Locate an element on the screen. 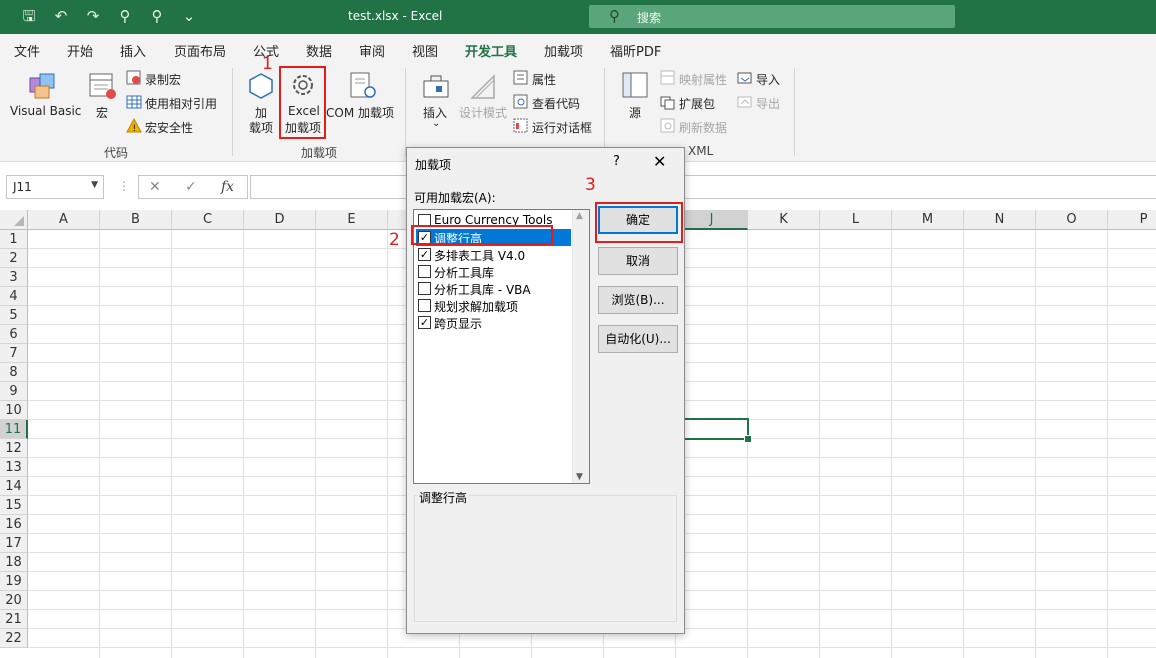 This screenshot has width=1156, height=658. help-icon: ? is located at coordinates (616, 161).